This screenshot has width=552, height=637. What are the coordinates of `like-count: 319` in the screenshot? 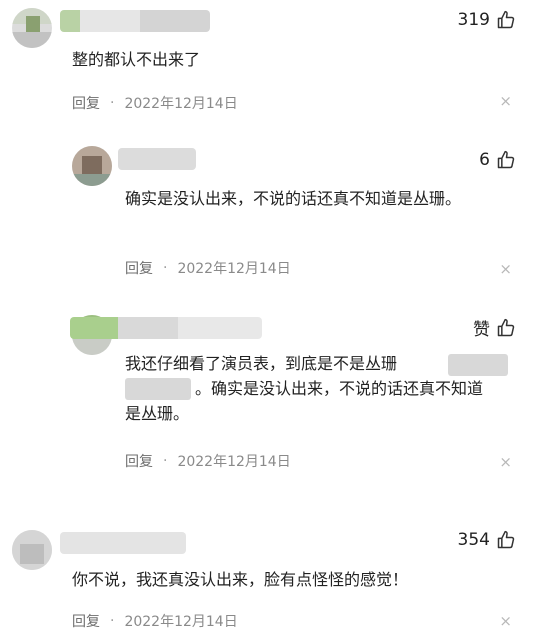 It's located at (473, 20).